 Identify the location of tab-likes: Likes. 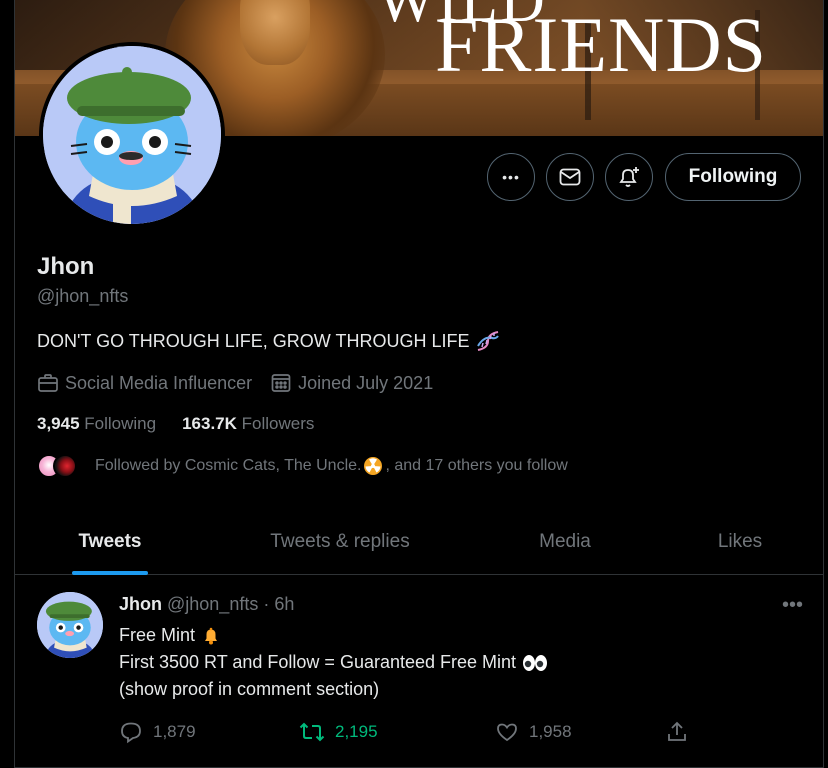
(739, 541).